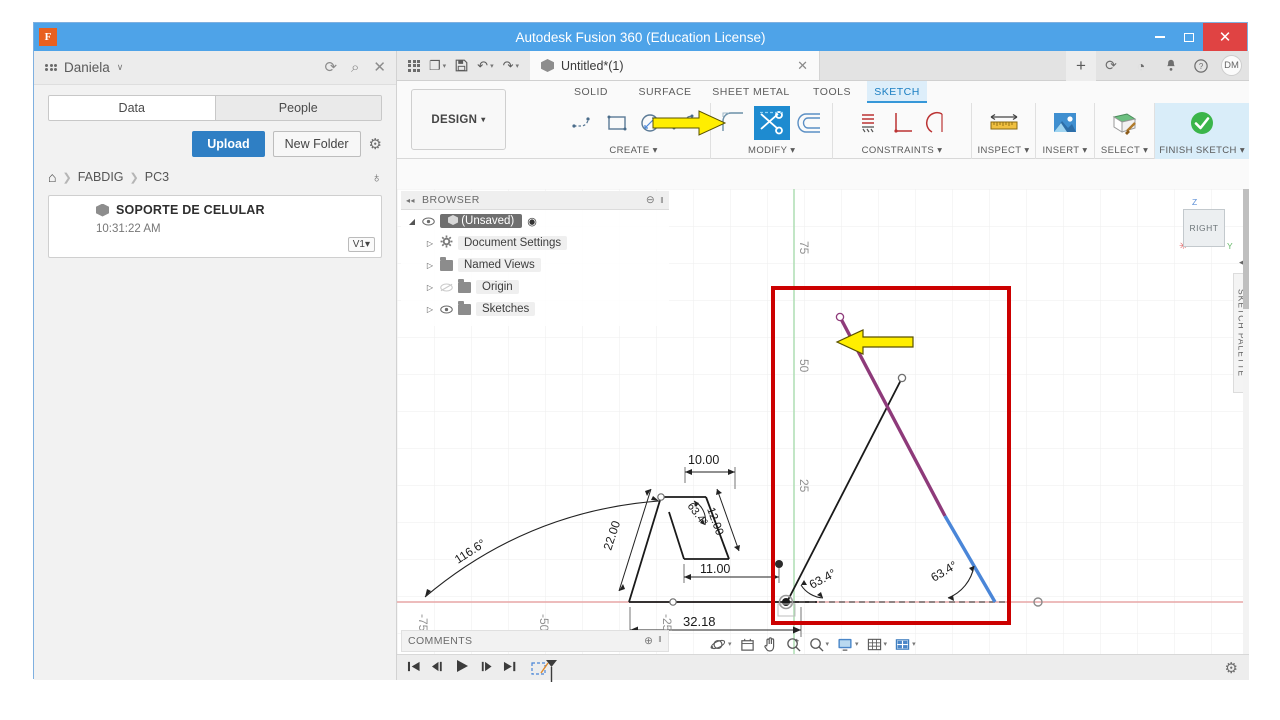 The height and width of the screenshot is (720, 1280). Describe the element at coordinates (510, 668) in the screenshot. I see `timeline-go-to-end` at that location.